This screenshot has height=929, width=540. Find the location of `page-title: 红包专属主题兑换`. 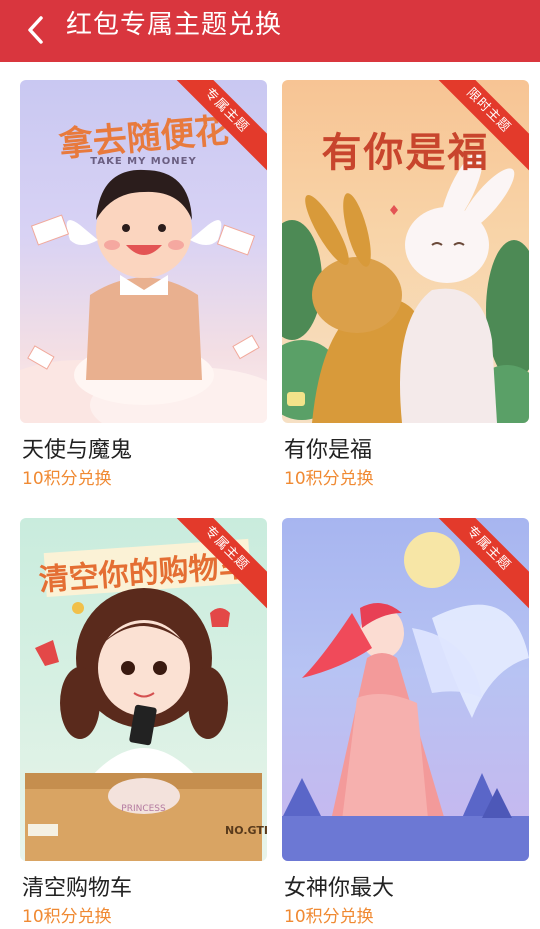

page-title: 红包专属主题兑换 is located at coordinates (174, 25).